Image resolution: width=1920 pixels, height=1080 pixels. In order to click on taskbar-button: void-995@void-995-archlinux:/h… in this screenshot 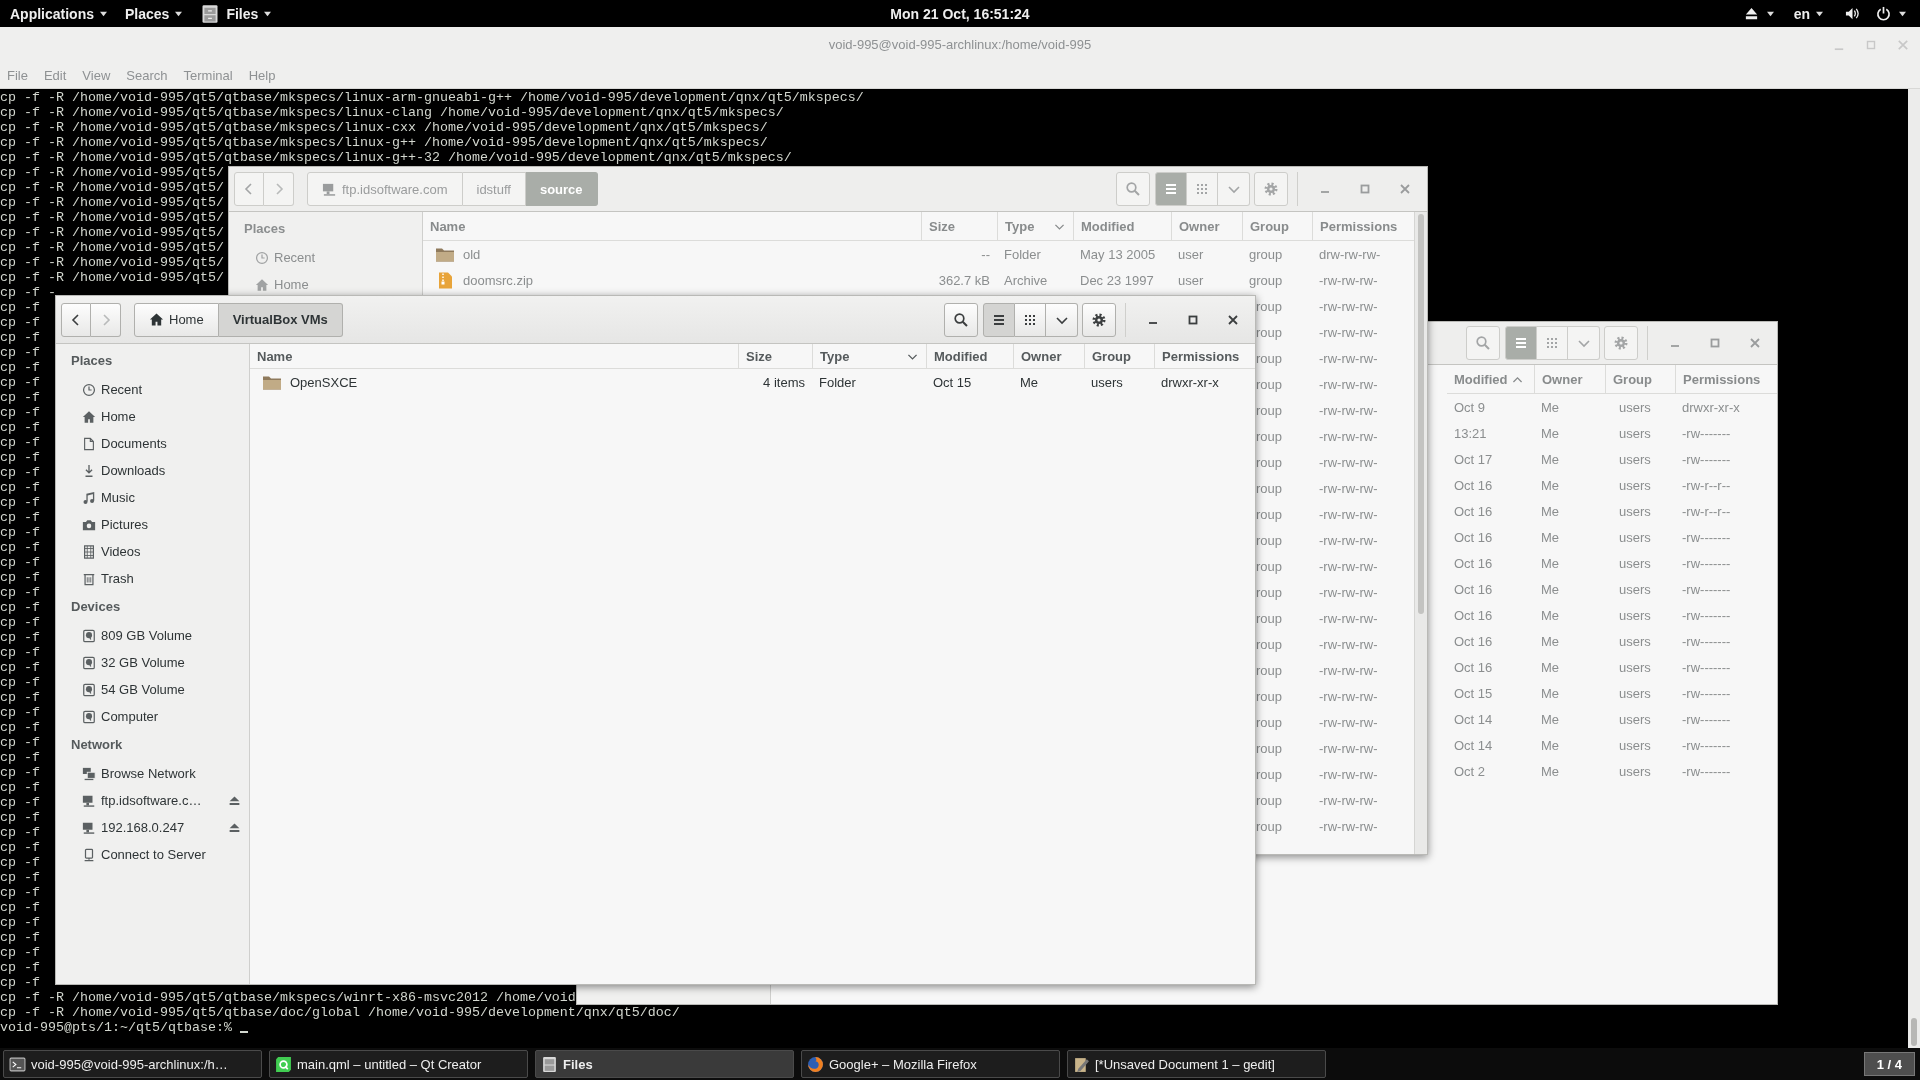, I will do `click(132, 1064)`.